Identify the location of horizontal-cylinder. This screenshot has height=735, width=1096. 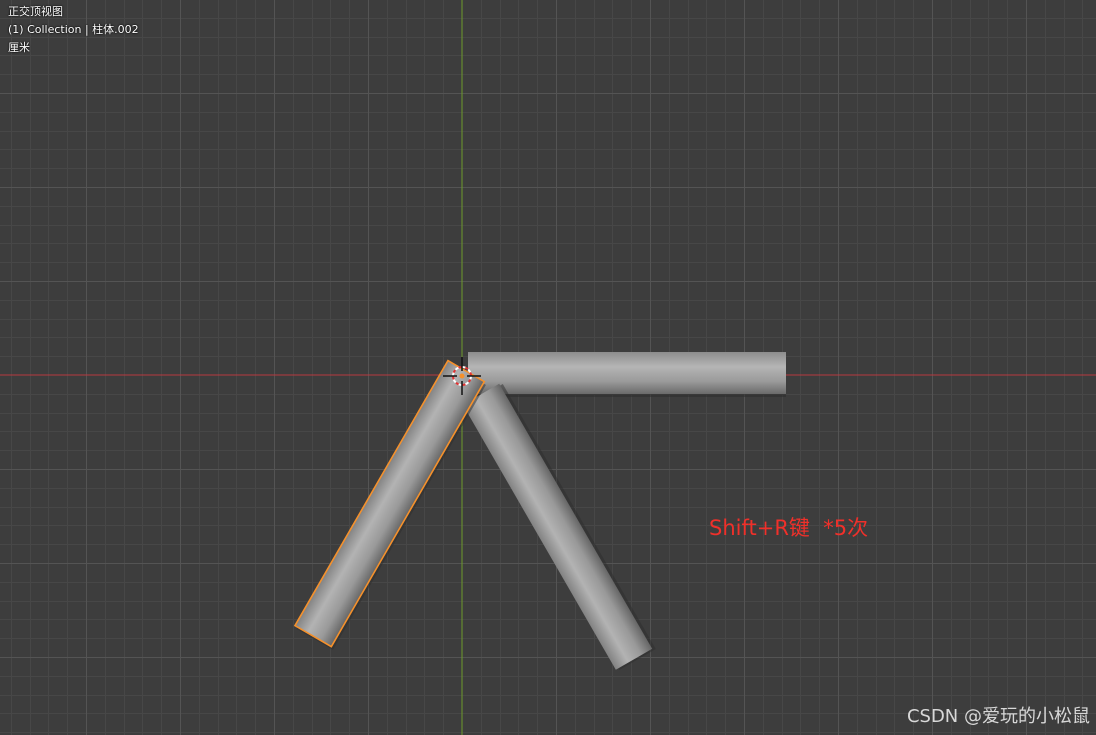
(627, 374).